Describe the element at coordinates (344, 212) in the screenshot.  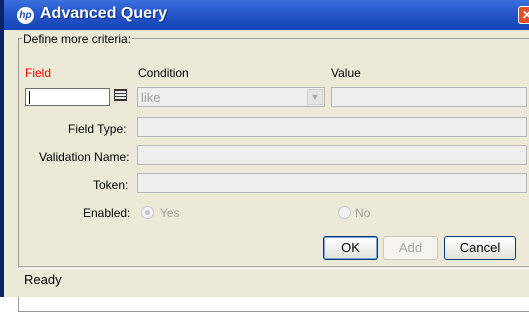
I see `enabled-no-radio` at that location.